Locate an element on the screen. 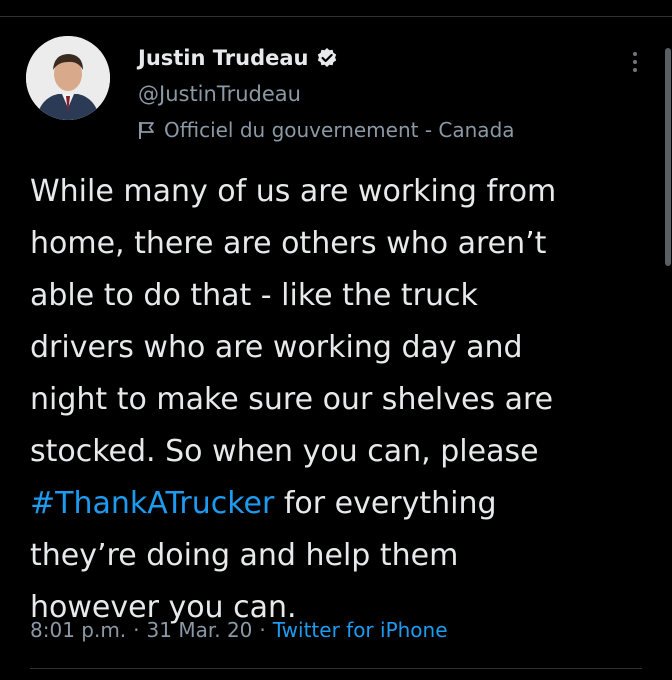  government-flag-icon is located at coordinates (147, 130).